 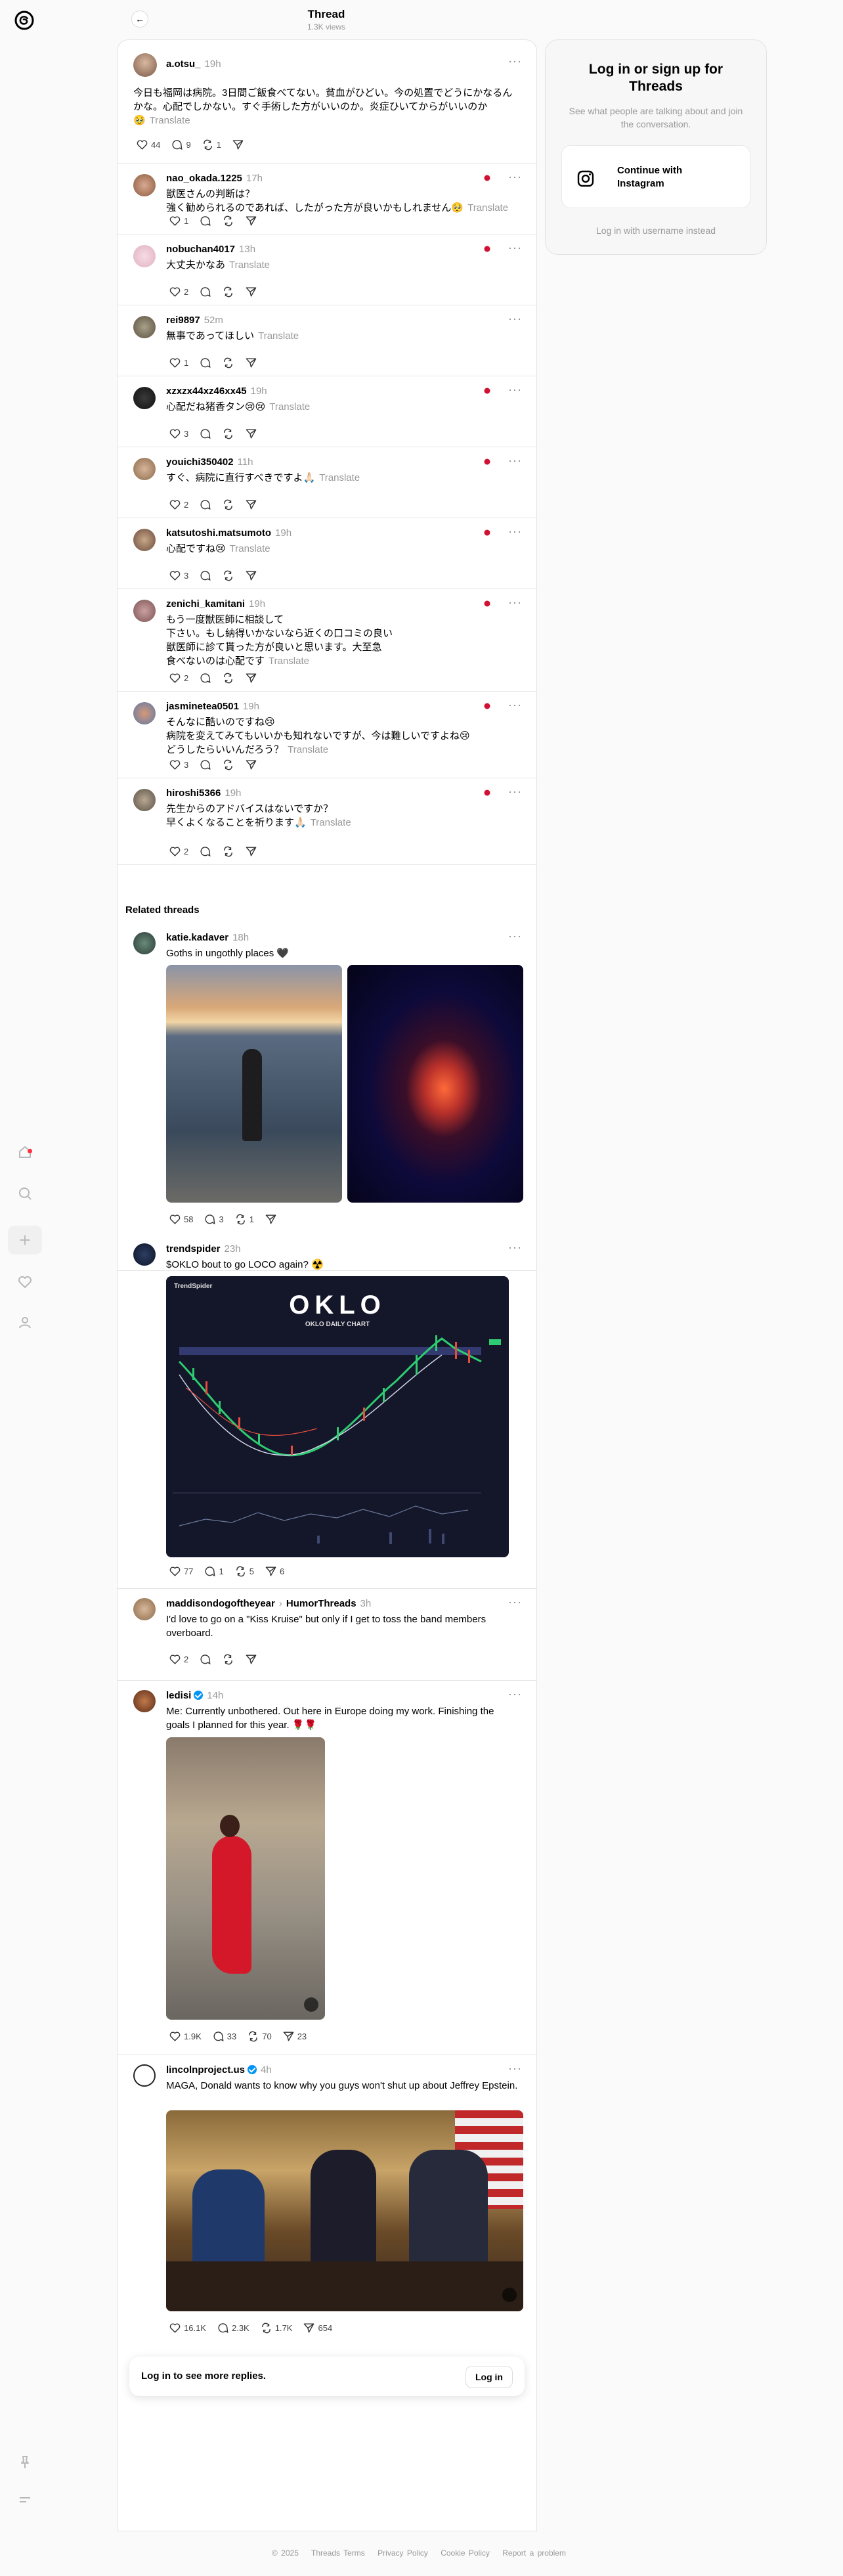 I want to click on like-button: 44, so click(x=148, y=145).